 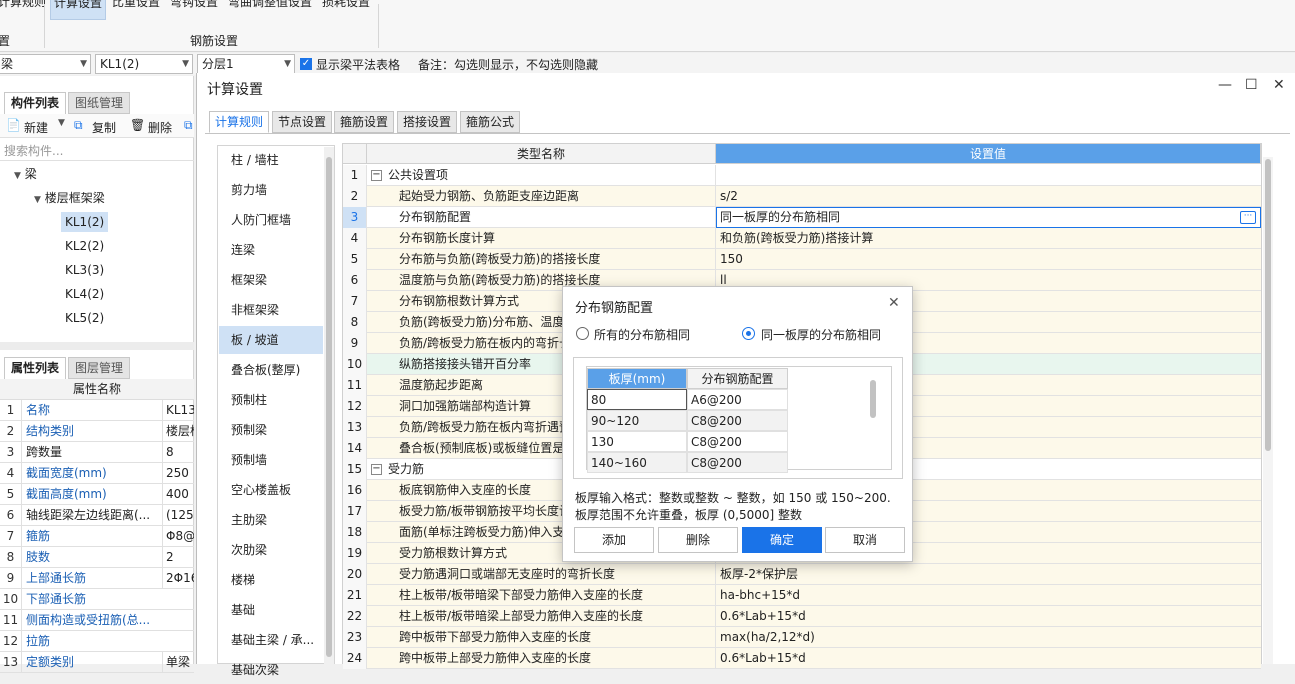 I want to click on category-item: 预制墙, so click(x=271, y=460).